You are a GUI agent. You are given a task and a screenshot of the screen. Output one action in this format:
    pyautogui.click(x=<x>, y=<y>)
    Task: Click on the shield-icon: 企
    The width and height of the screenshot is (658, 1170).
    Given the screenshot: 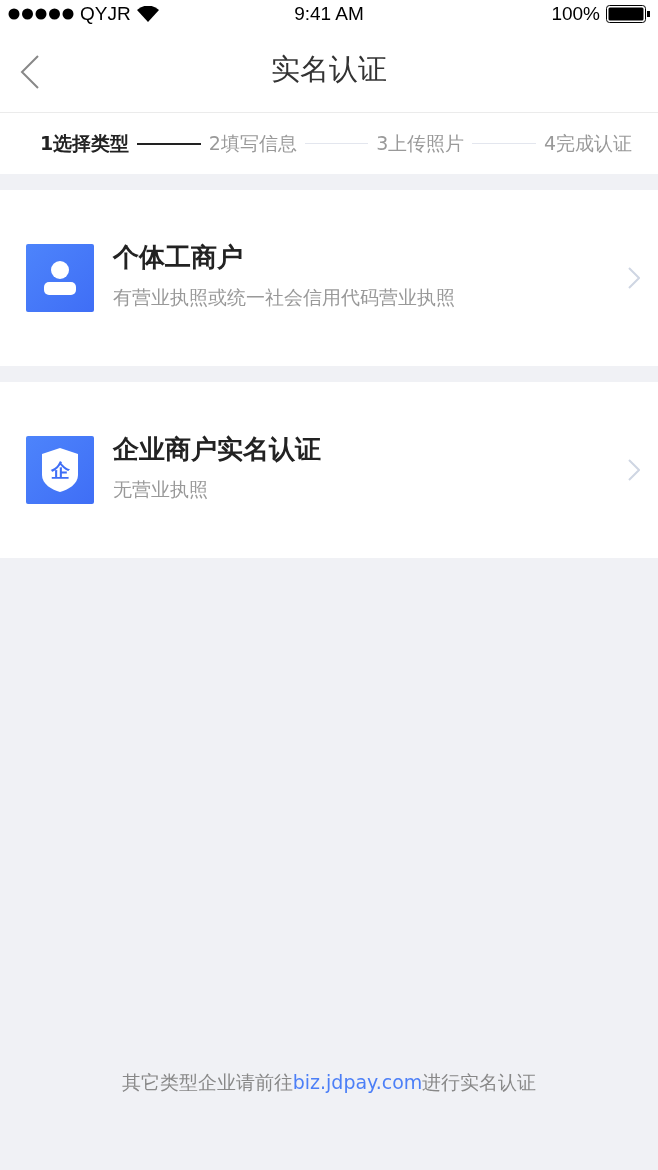 What is the action you would take?
    pyautogui.click(x=60, y=470)
    